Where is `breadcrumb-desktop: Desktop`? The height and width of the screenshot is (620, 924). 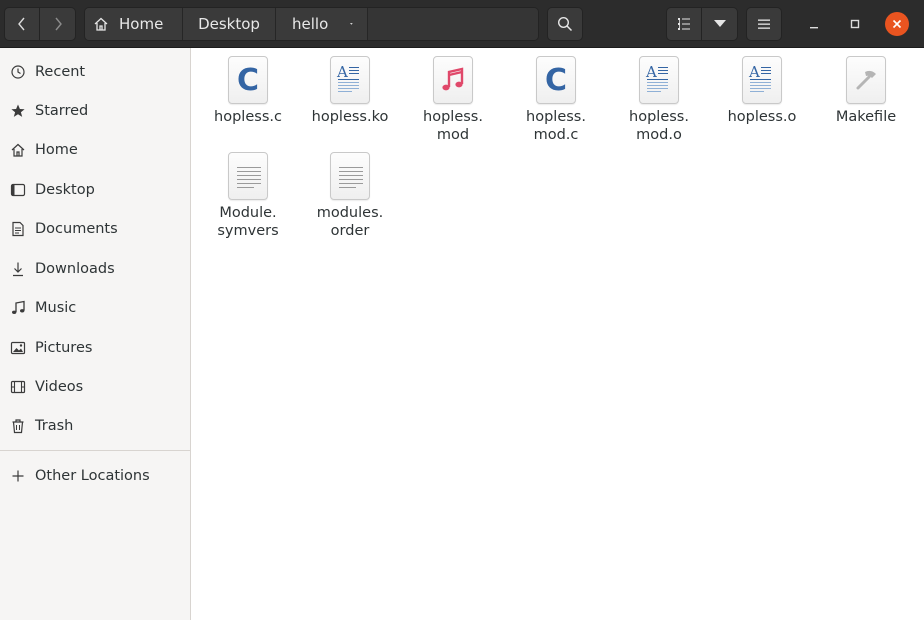 breadcrumb-desktop: Desktop is located at coordinates (229, 24).